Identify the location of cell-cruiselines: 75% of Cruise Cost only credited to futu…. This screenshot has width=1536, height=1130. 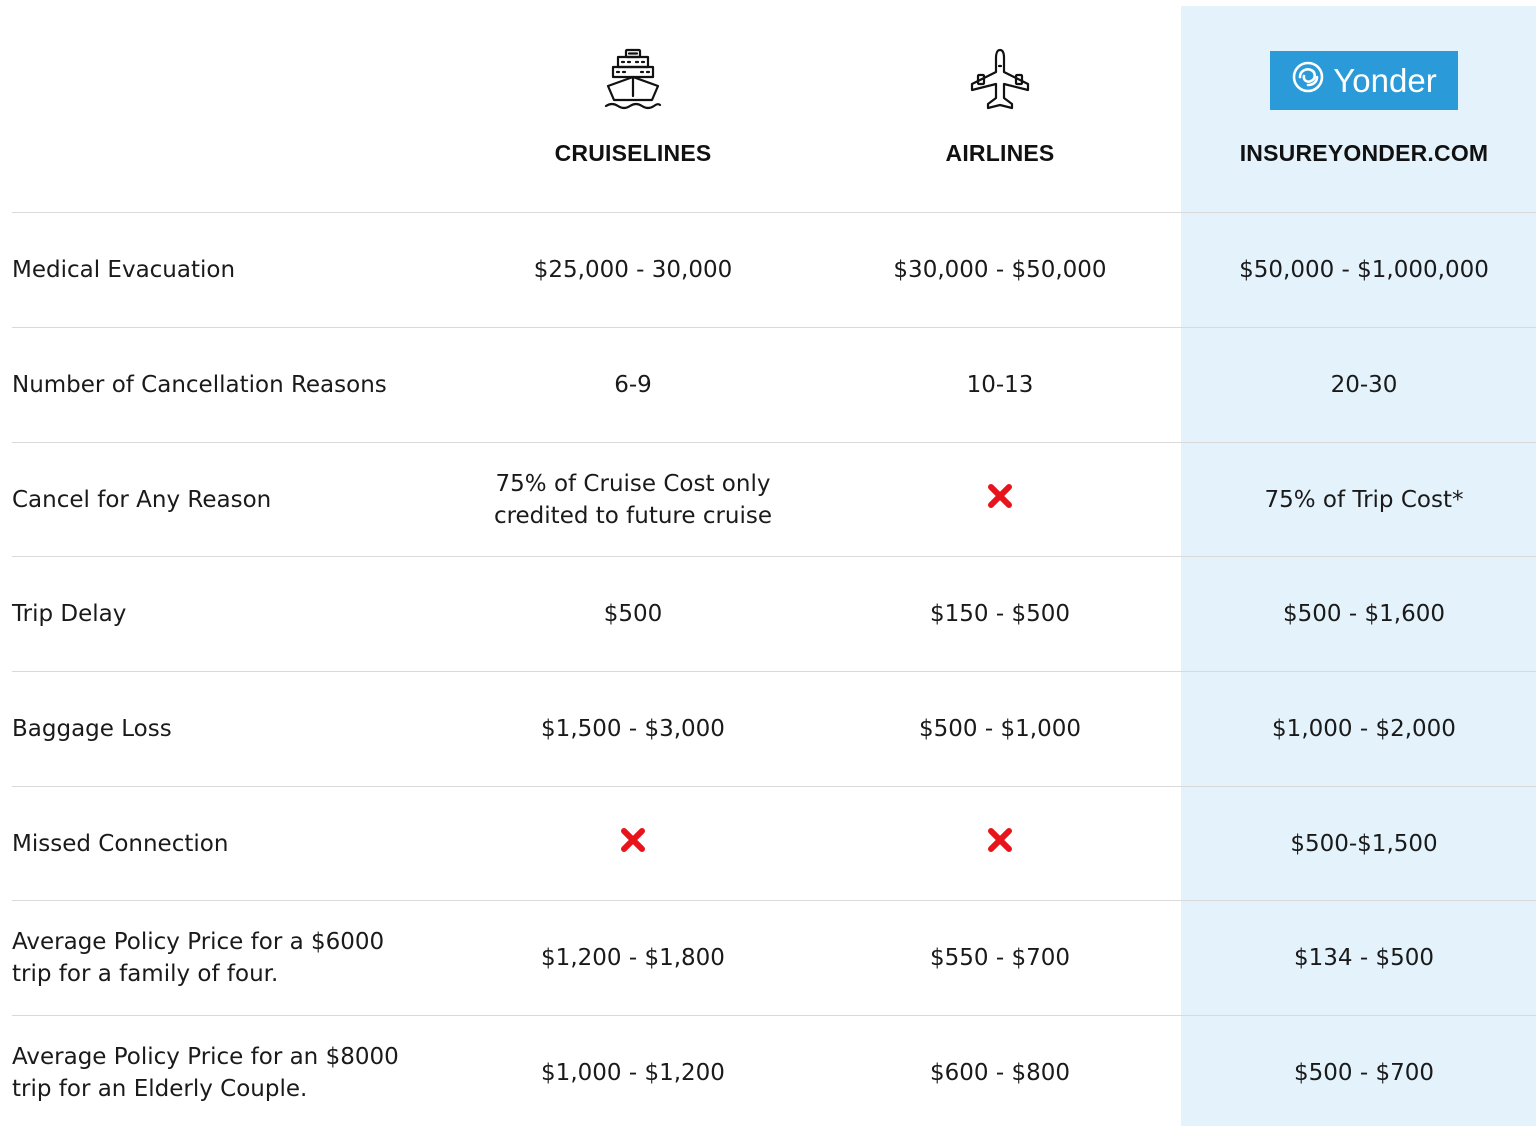
(633, 500).